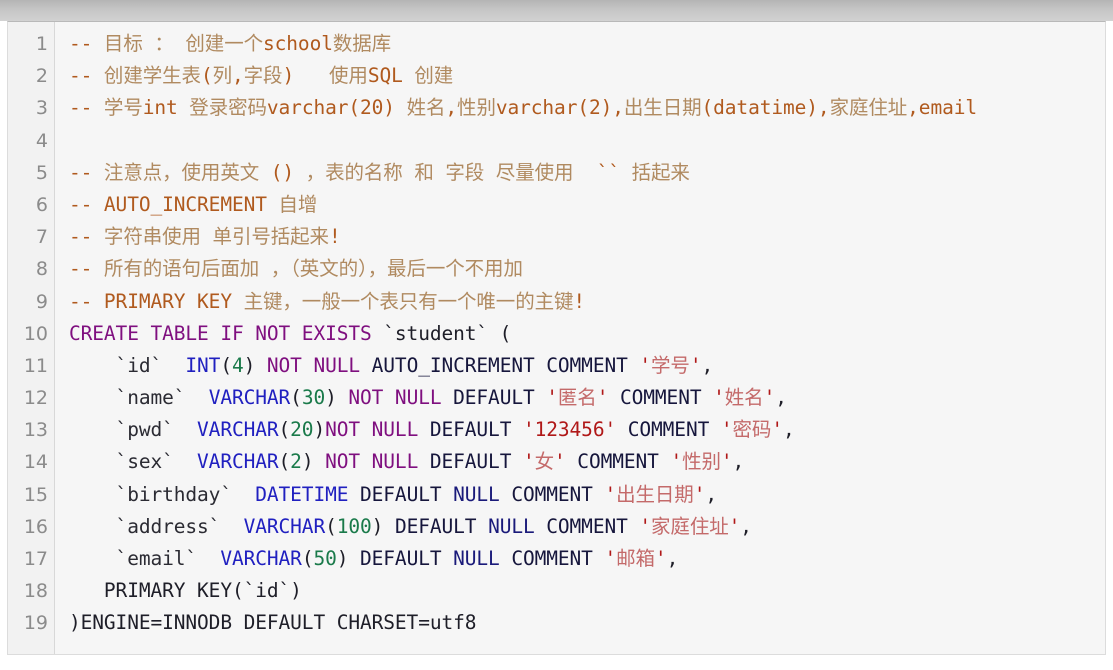 The width and height of the screenshot is (1113, 670). What do you see at coordinates (35, 559) in the screenshot?
I see `line-number: 17` at bounding box center [35, 559].